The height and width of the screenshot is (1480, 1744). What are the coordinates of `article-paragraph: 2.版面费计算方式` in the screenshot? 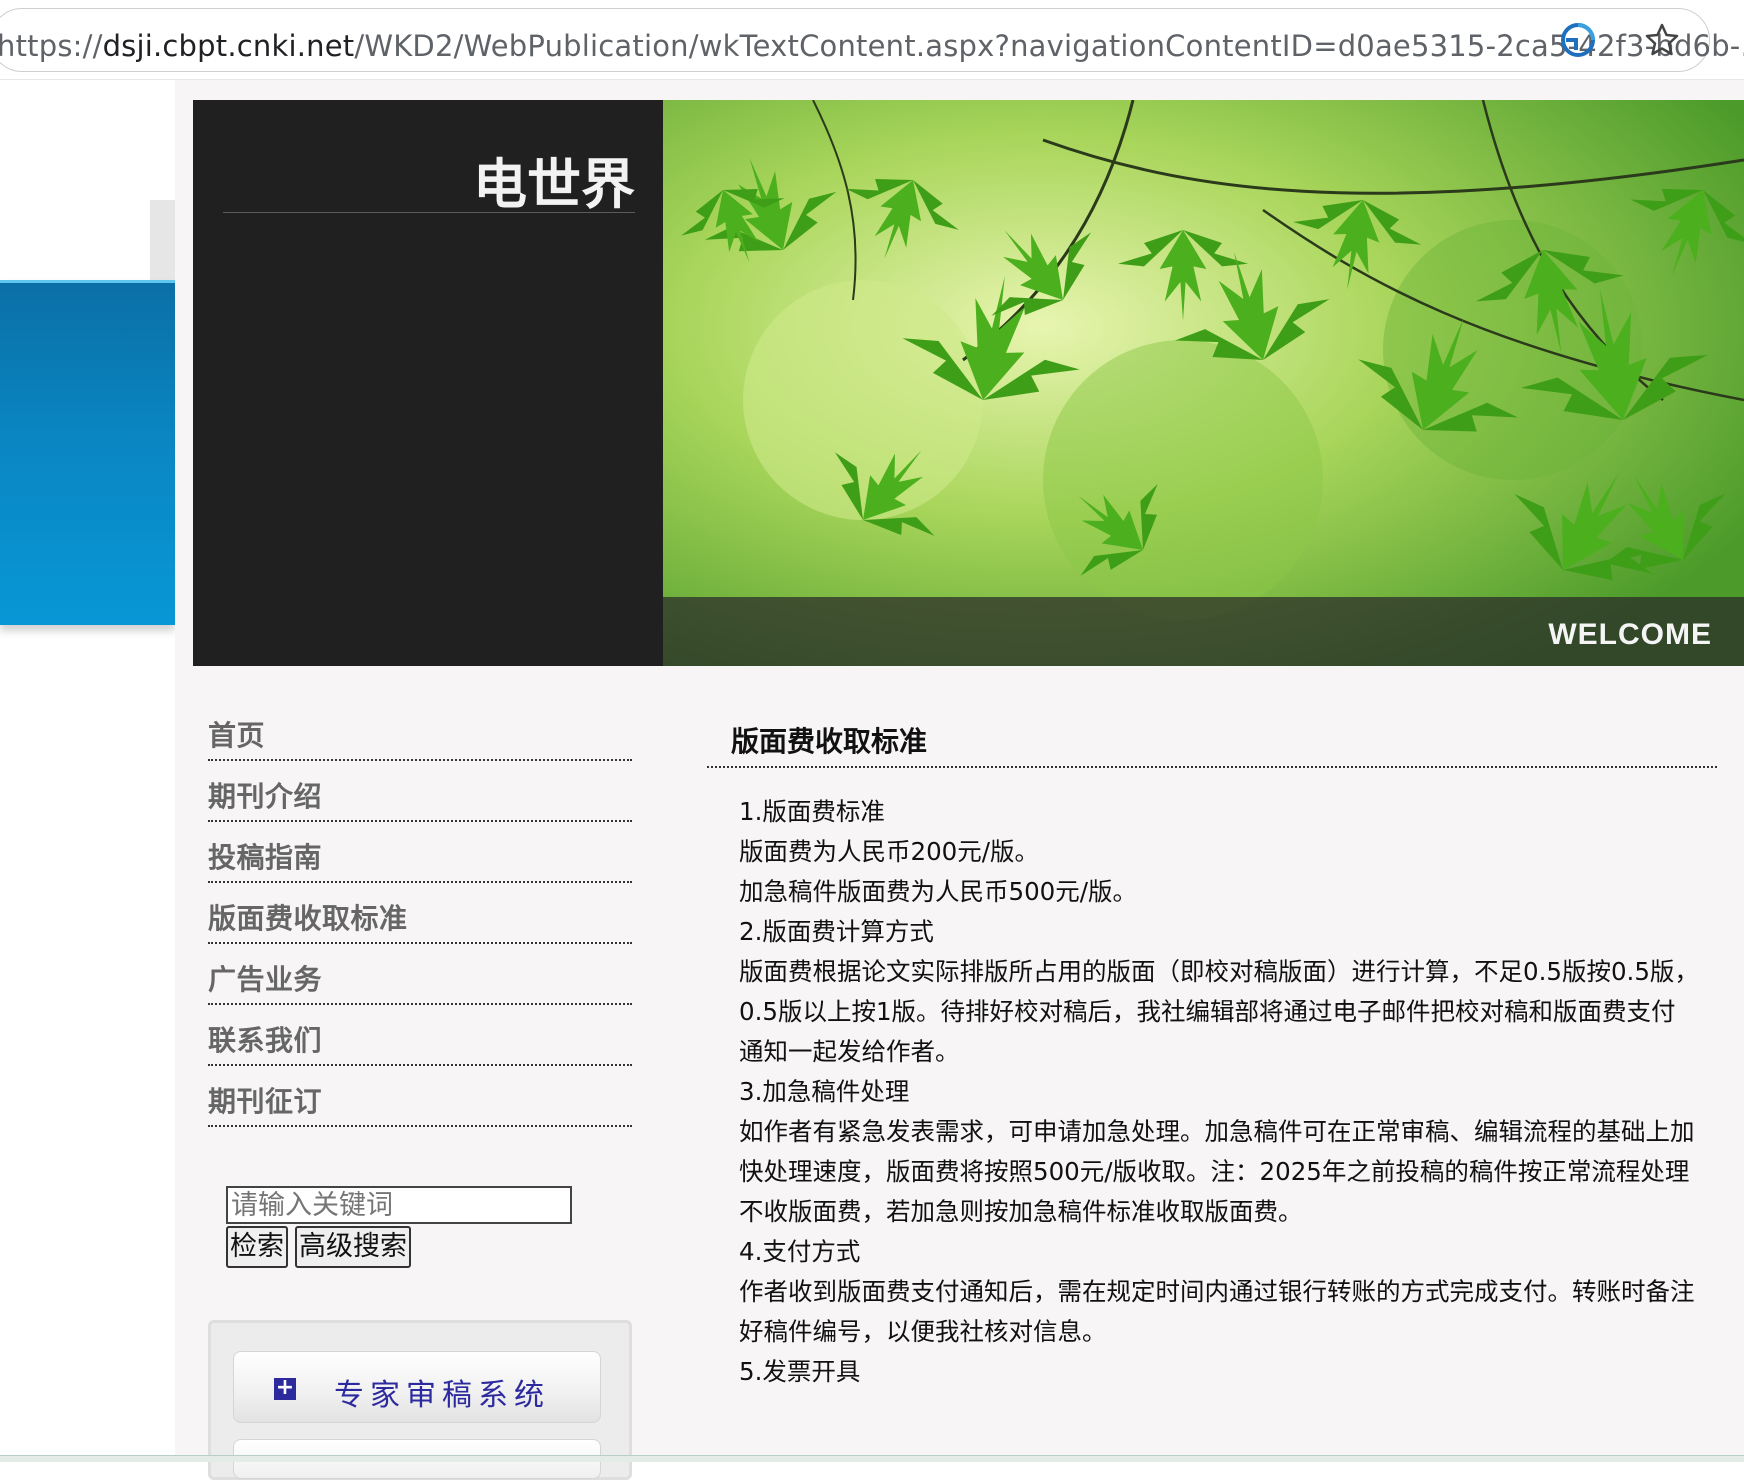 It's located at (836, 931).